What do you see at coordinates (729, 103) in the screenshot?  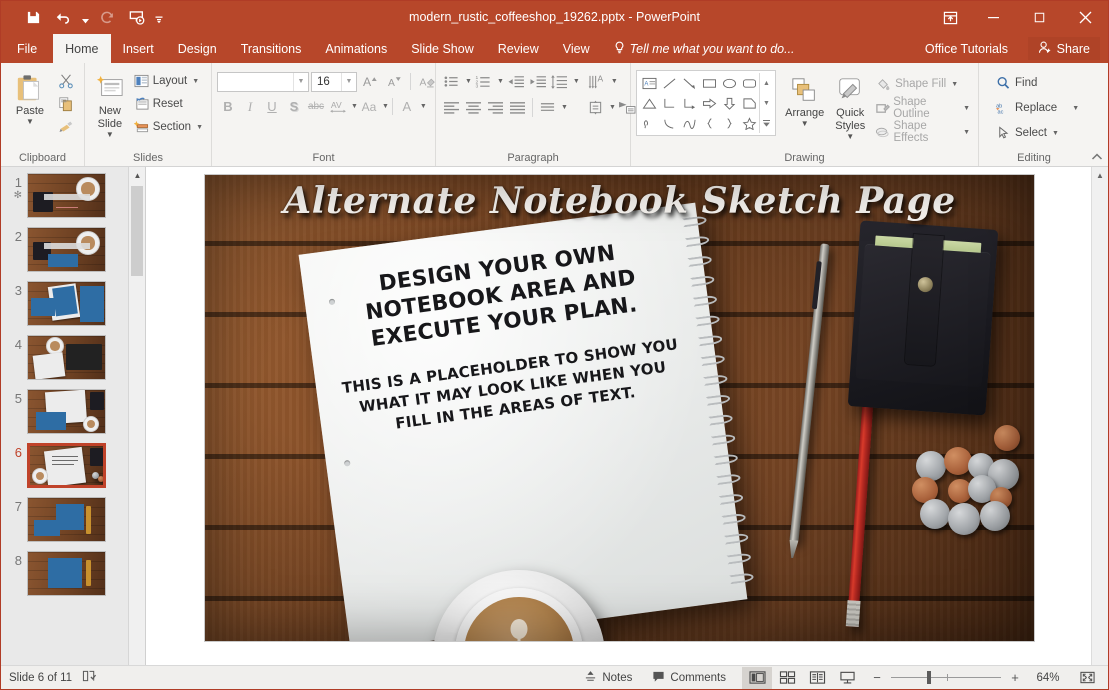 I see `down-arrow-shape-icon` at bounding box center [729, 103].